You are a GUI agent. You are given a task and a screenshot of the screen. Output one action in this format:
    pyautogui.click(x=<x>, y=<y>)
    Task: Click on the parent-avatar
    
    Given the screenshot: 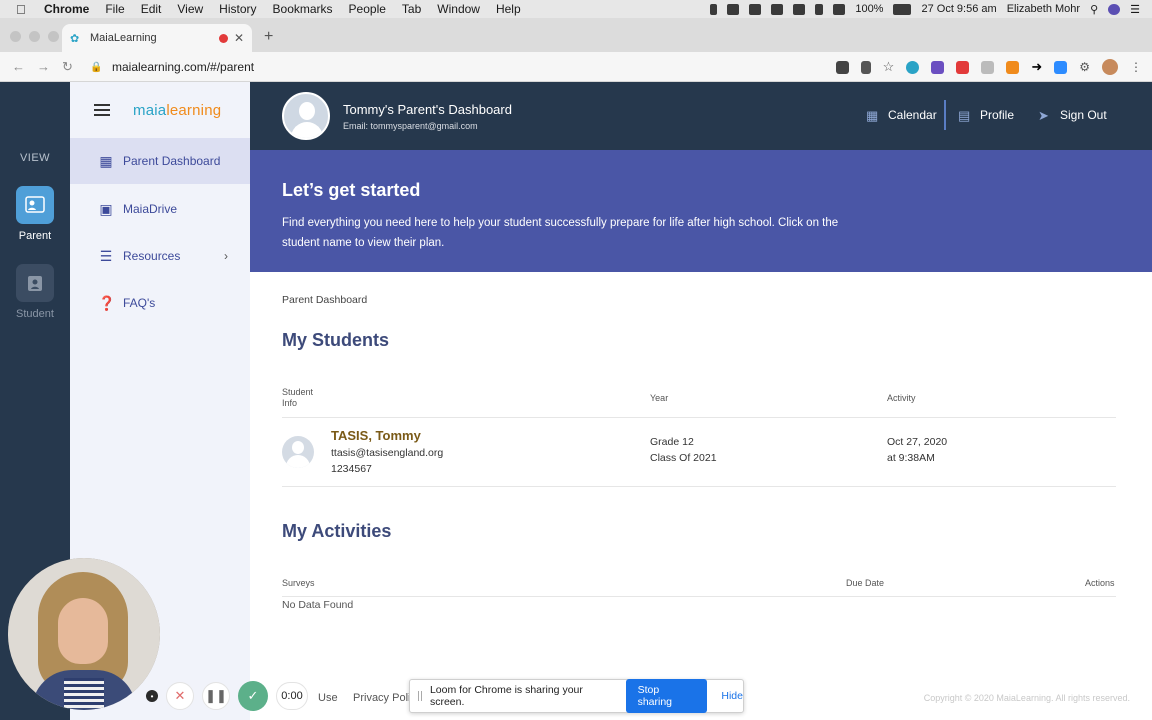 What is the action you would take?
    pyautogui.click(x=306, y=116)
    